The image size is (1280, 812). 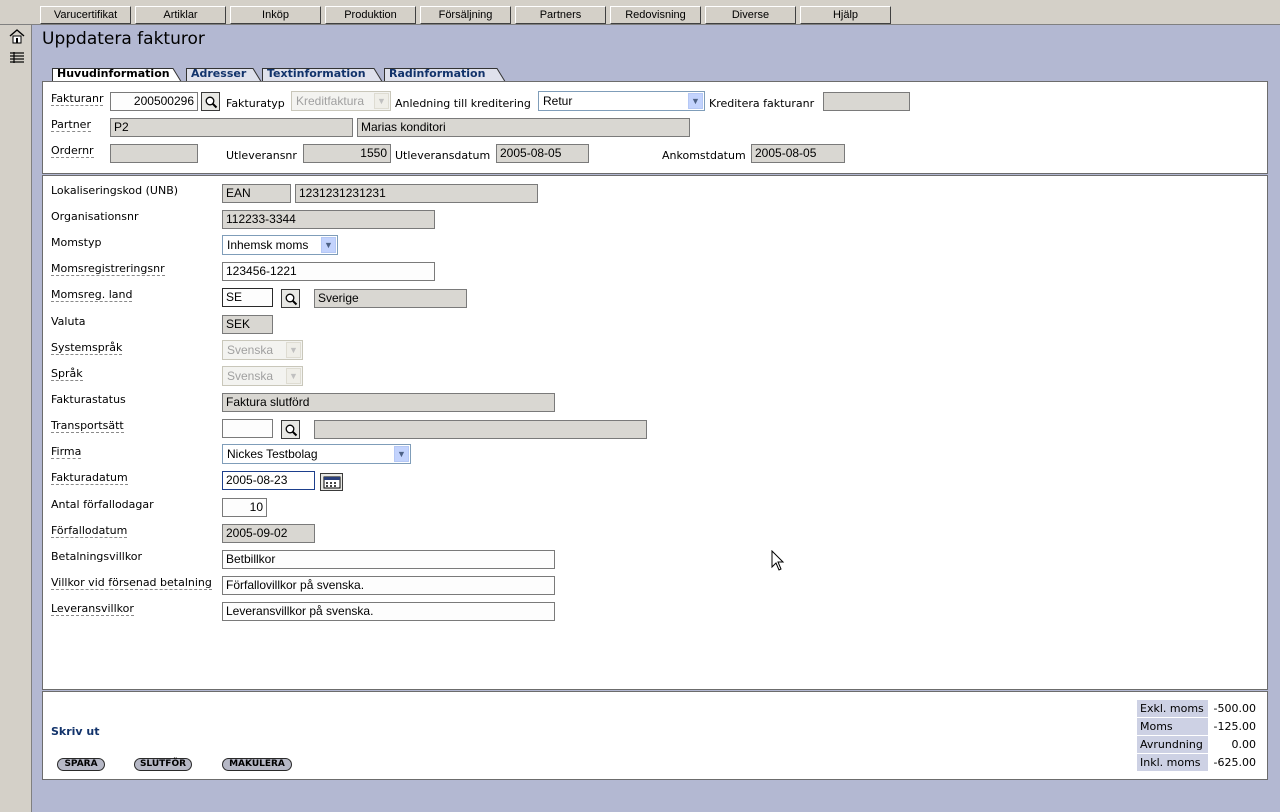 What do you see at coordinates (280, 245) in the screenshot?
I see `momstyp-select: Inhemsk moms ▼` at bounding box center [280, 245].